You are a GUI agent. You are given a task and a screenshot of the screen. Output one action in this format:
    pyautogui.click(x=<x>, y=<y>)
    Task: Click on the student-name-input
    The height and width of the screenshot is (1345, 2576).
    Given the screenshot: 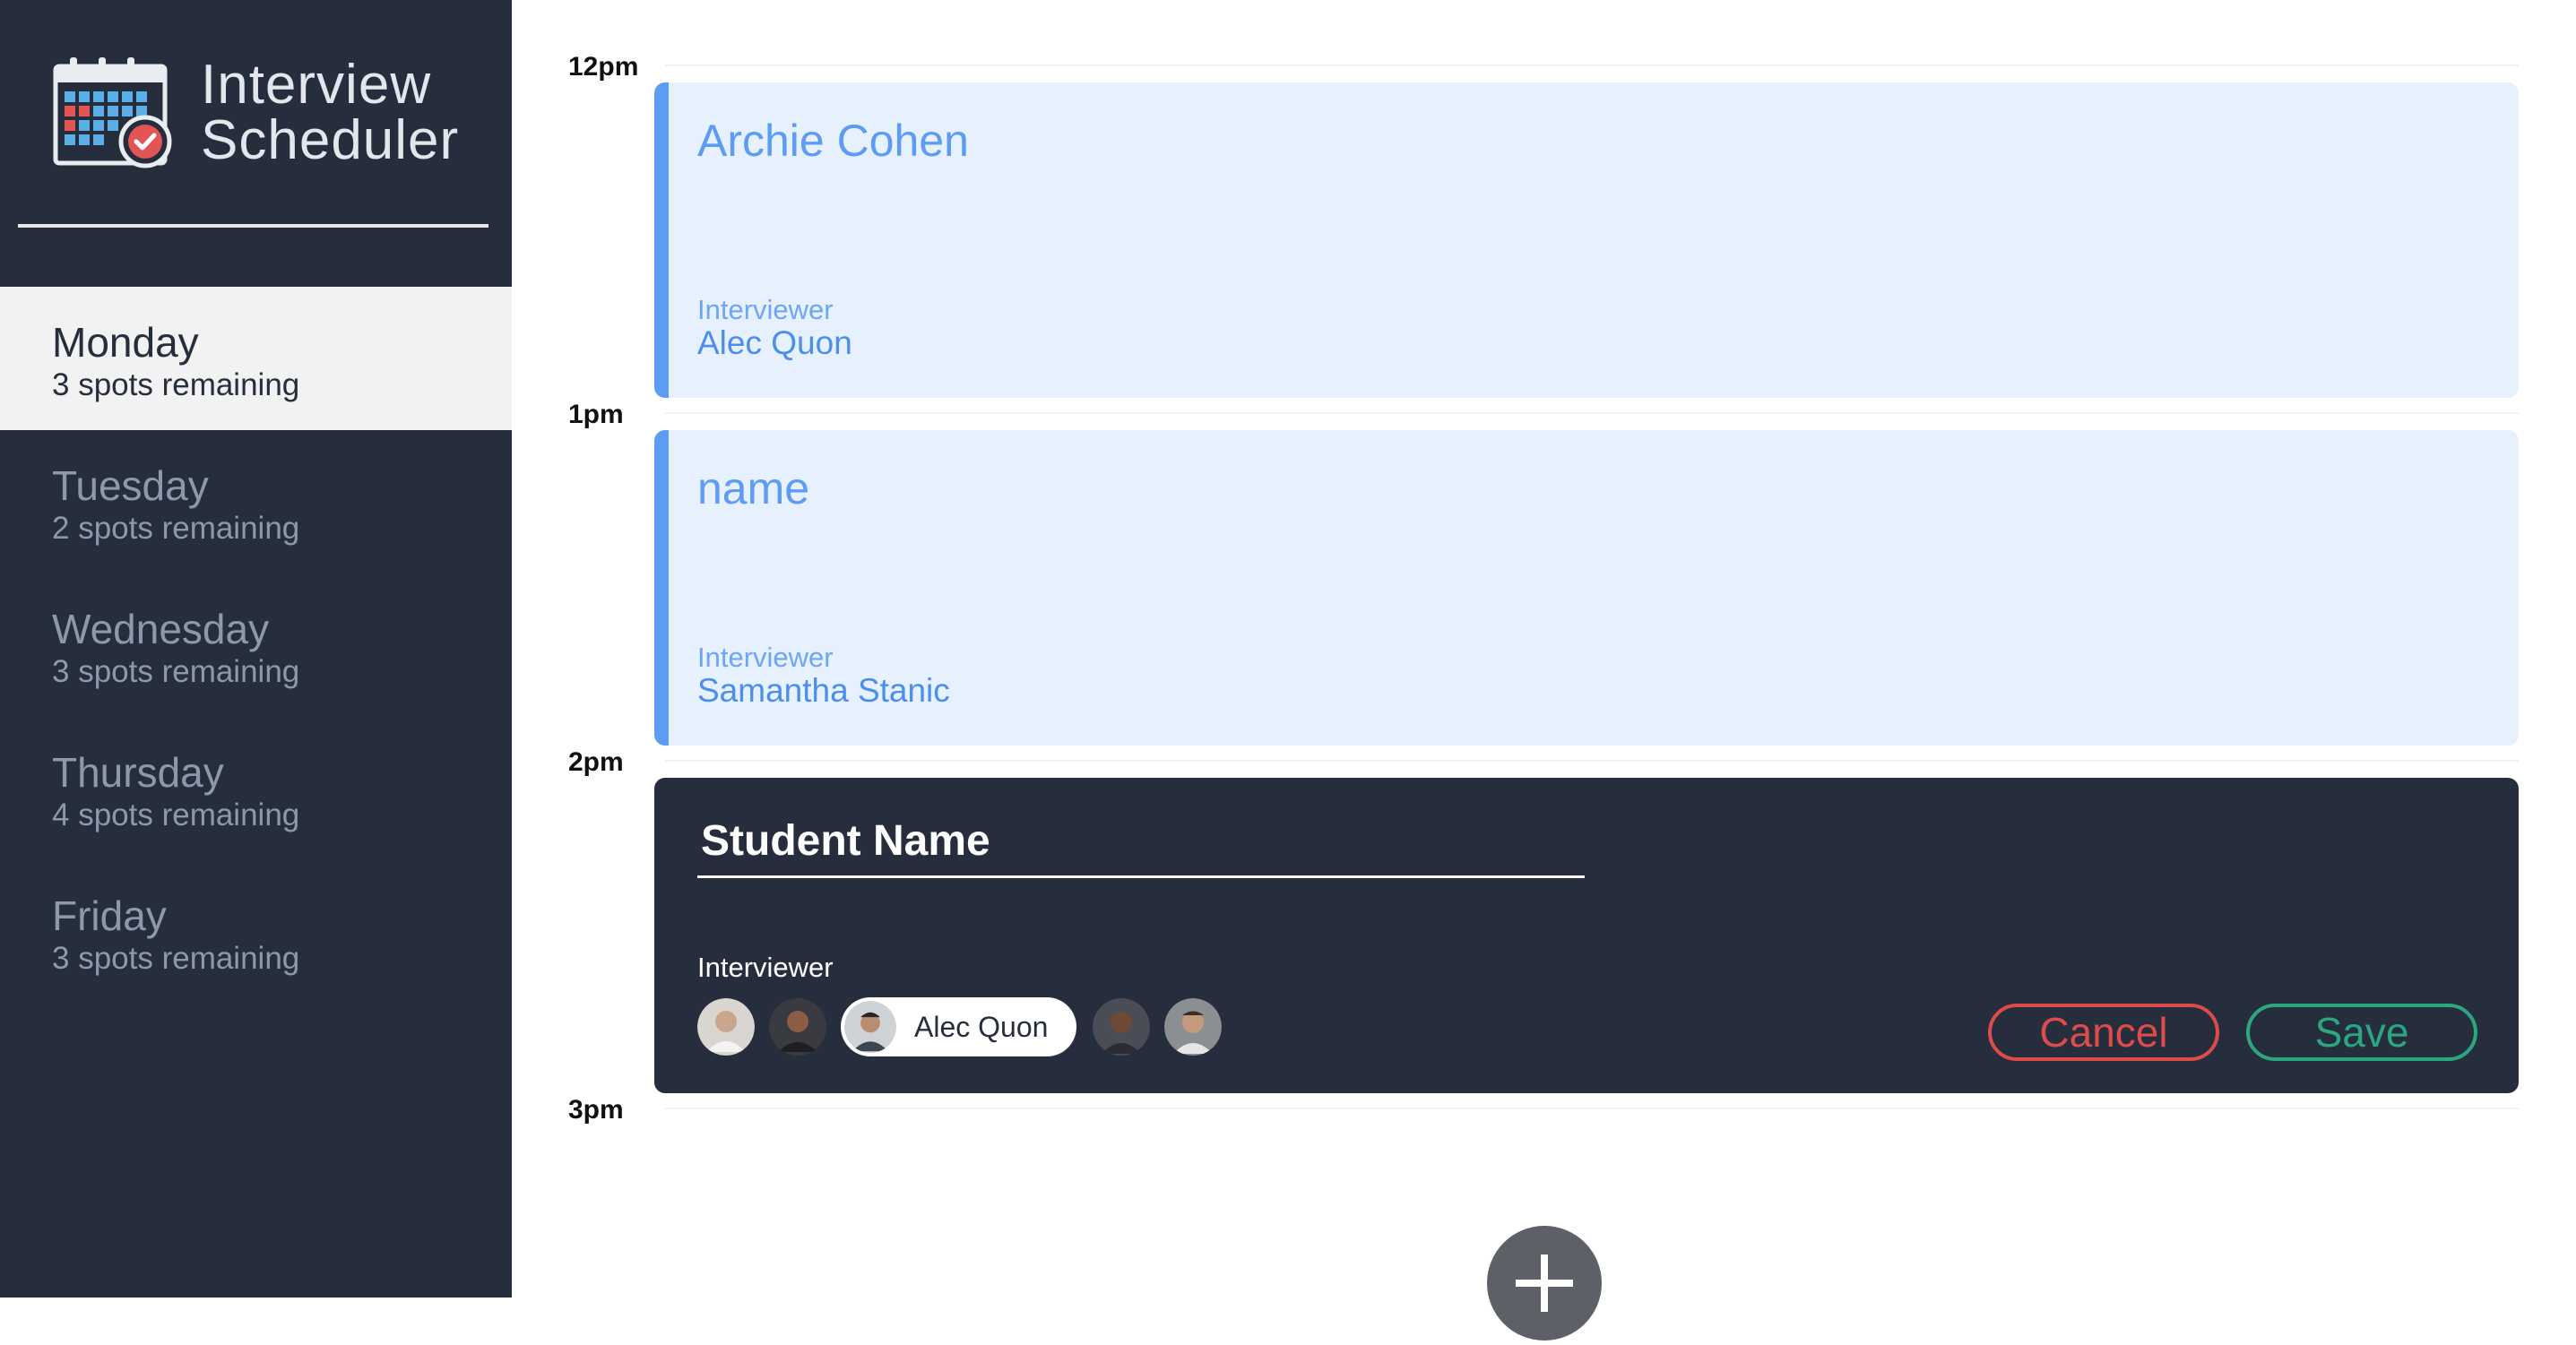 What is the action you would take?
    pyautogui.click(x=1141, y=846)
    